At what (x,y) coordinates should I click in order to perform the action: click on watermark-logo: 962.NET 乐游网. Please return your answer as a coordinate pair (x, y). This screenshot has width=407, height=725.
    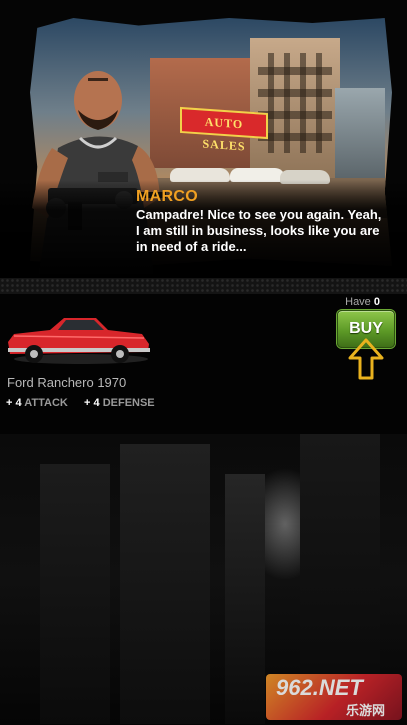
    Looking at the image, I should click on (334, 697).